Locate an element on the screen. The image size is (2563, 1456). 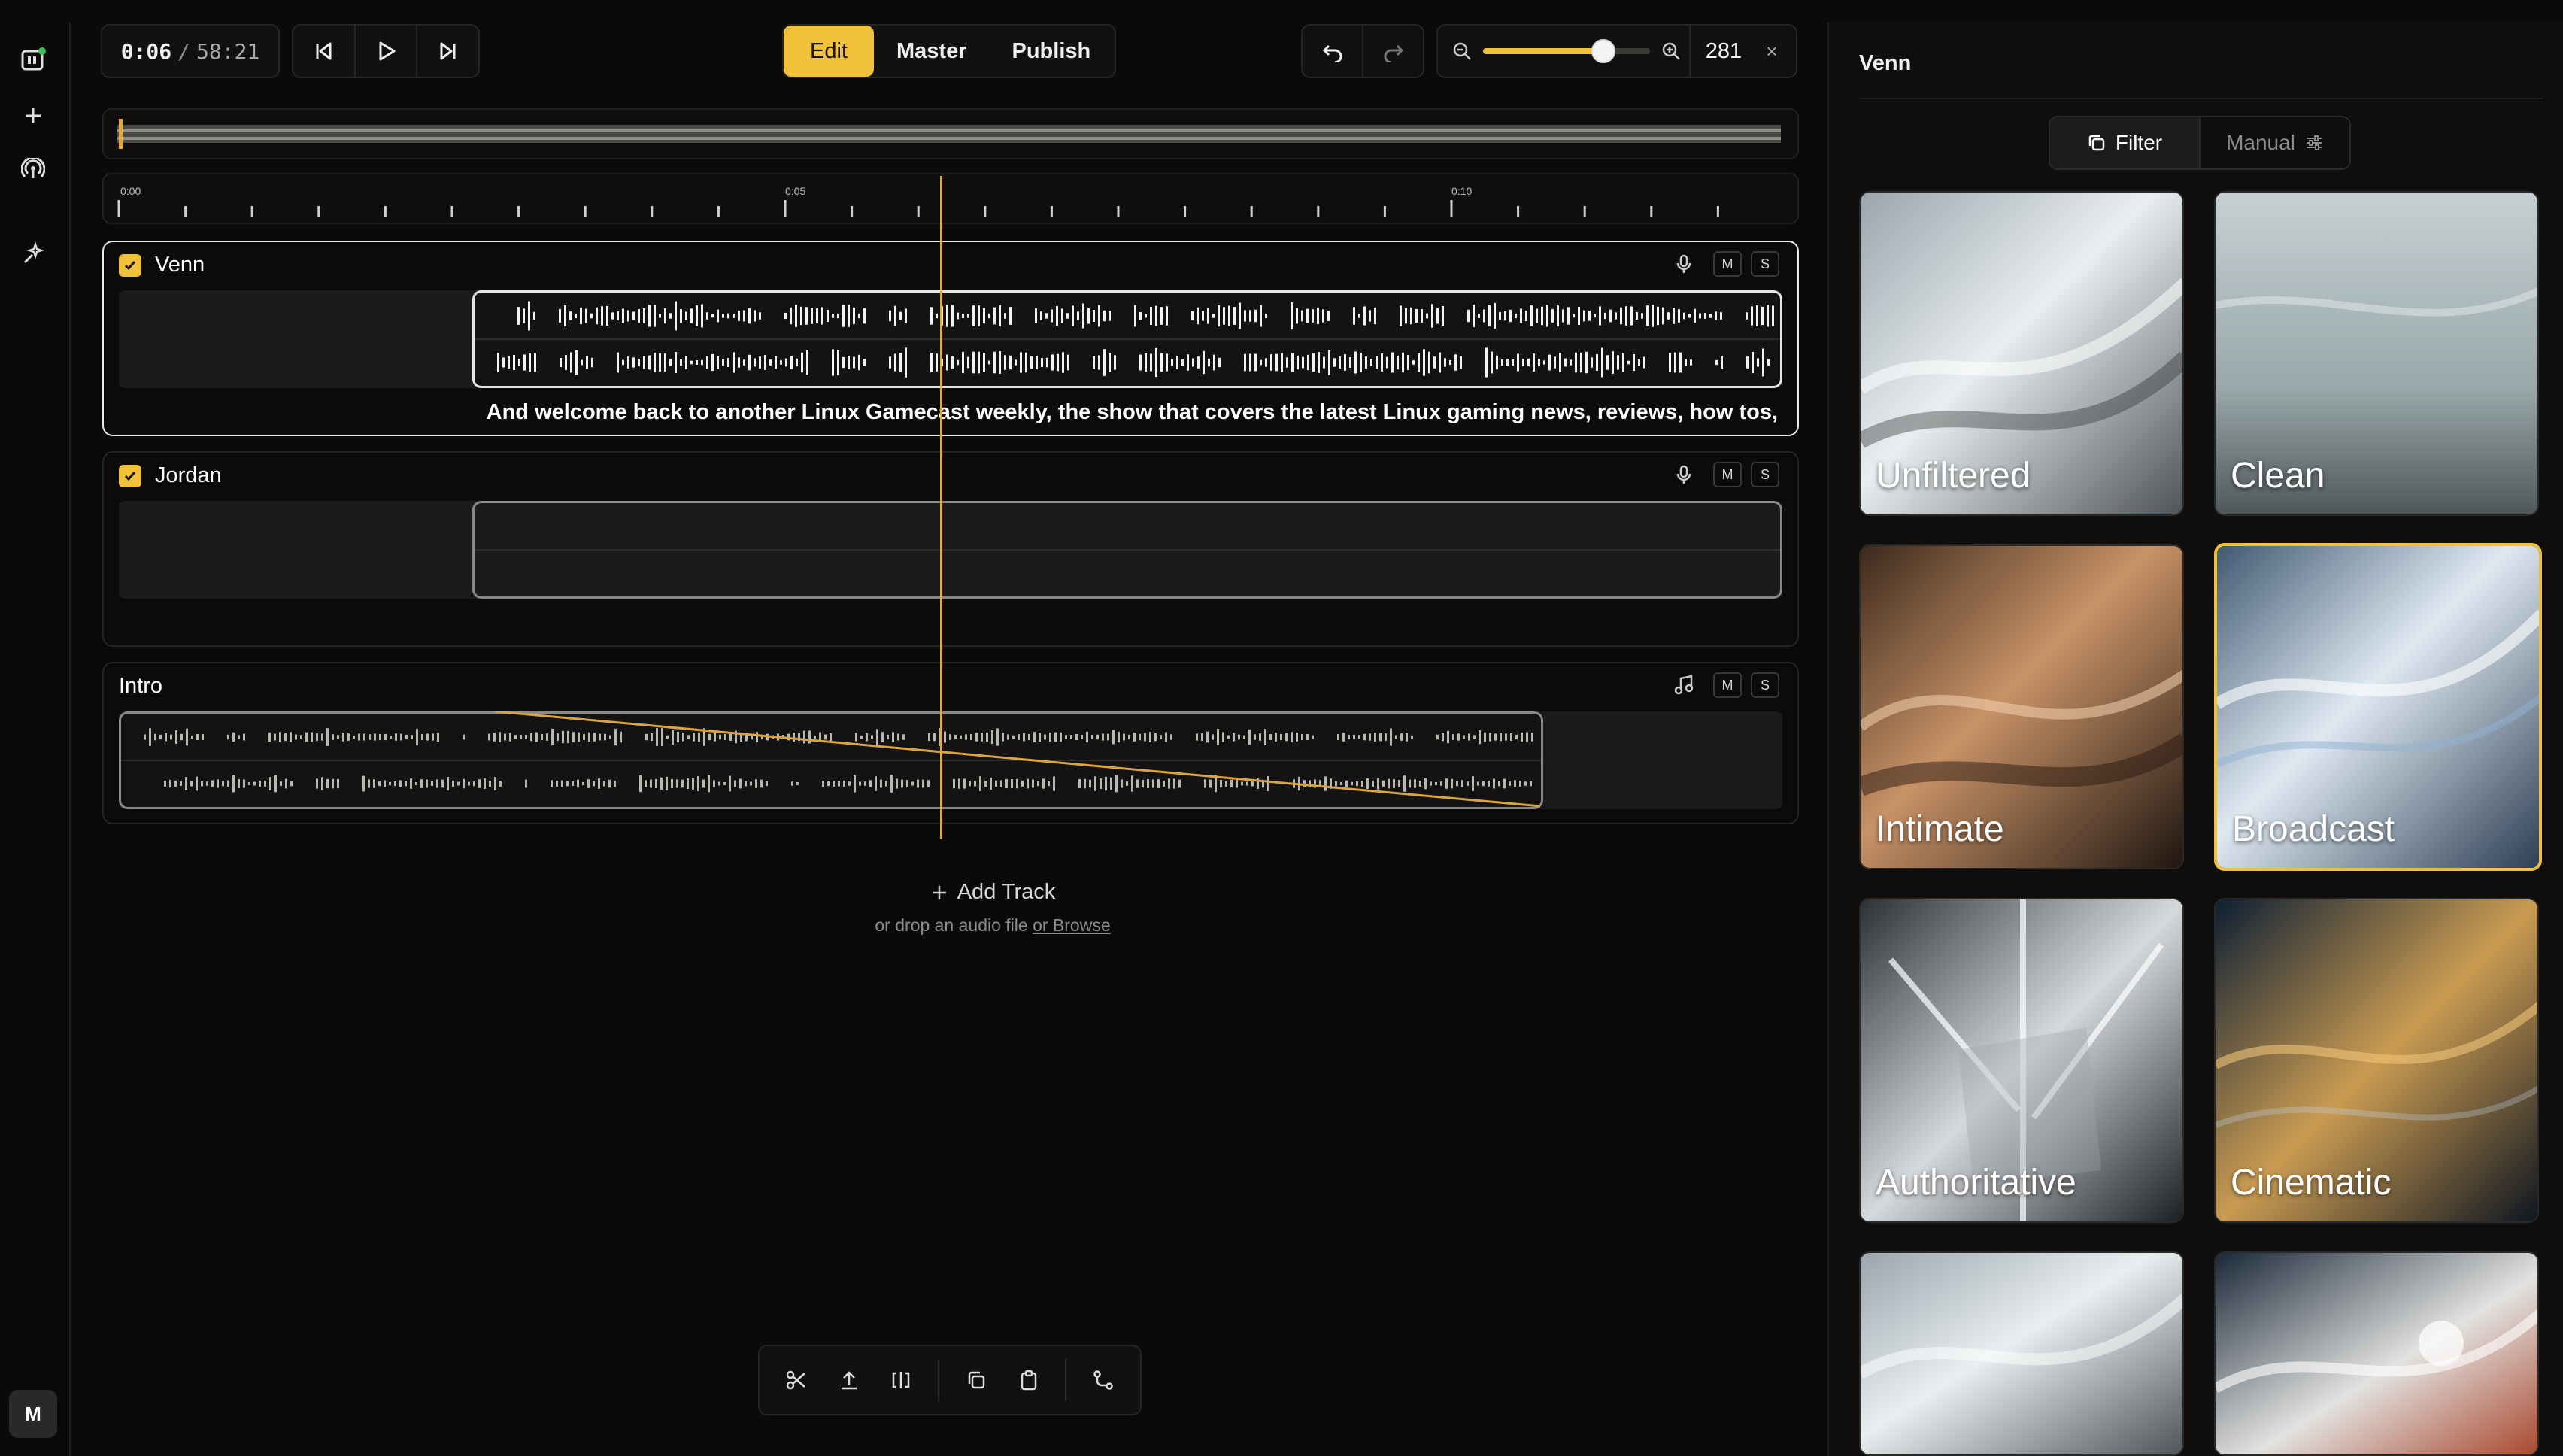
play-button is located at coordinates (387, 51).